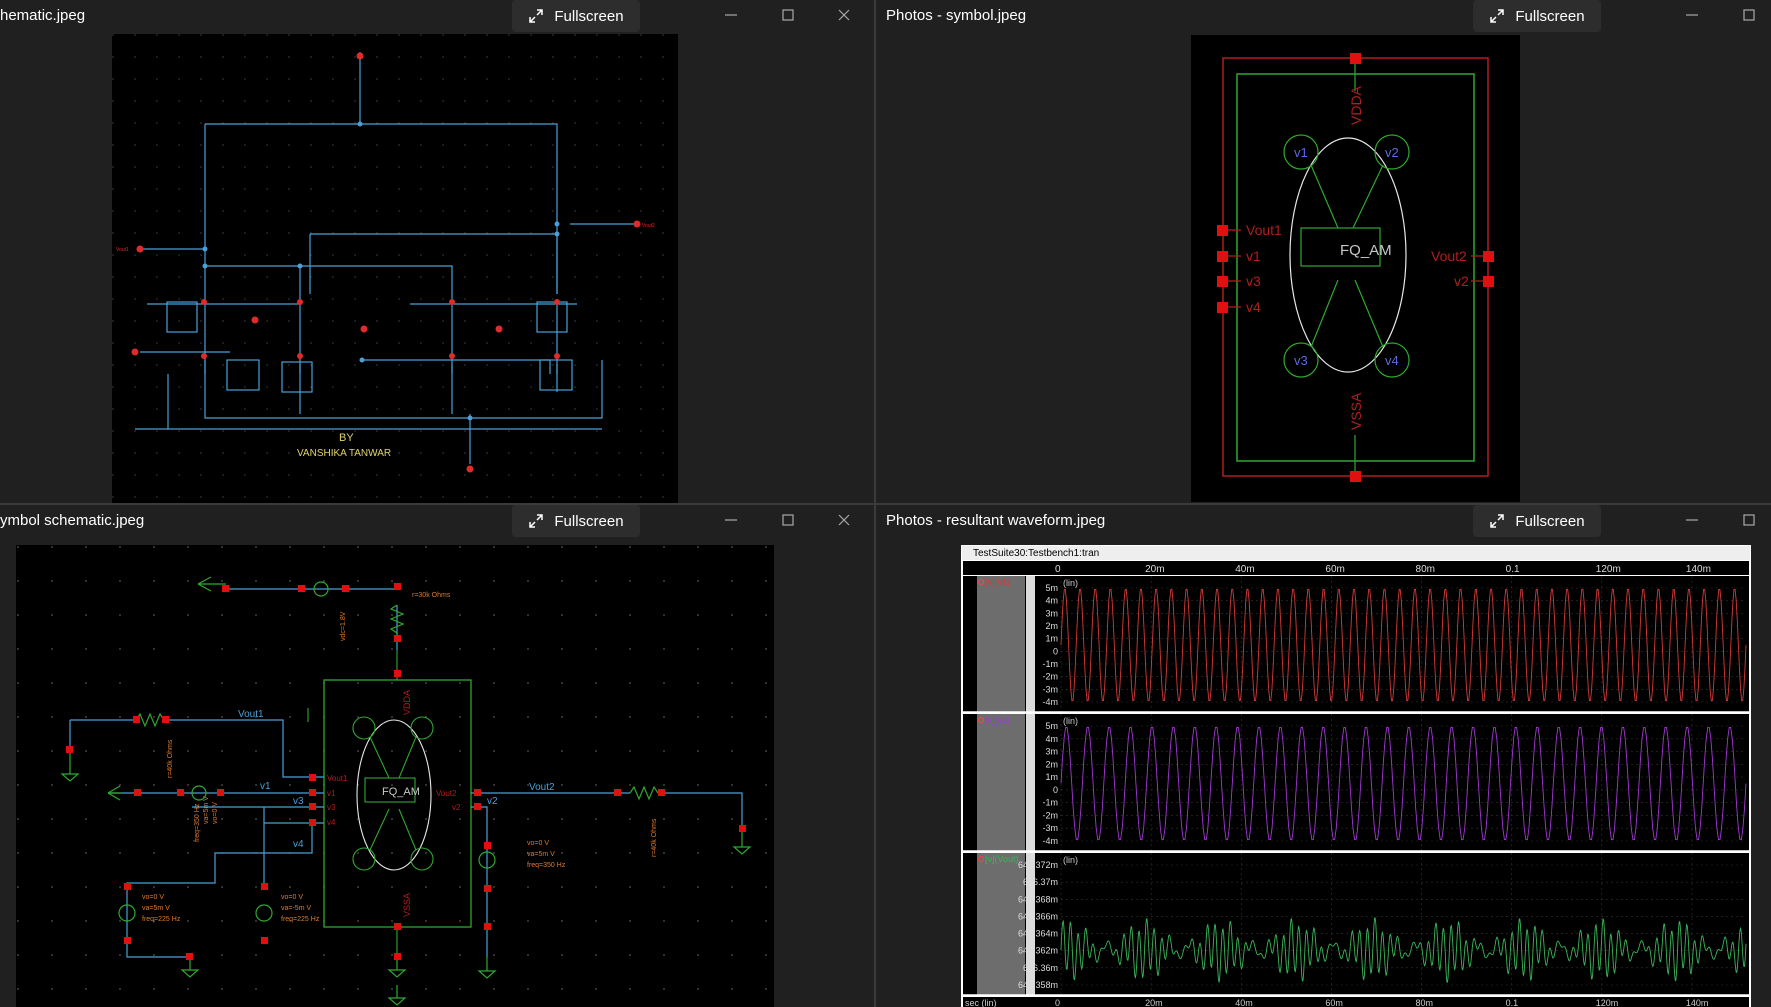 The width and height of the screenshot is (1771, 1007). I want to click on x-tick-label-bottom: 80m, so click(1425, 1002).